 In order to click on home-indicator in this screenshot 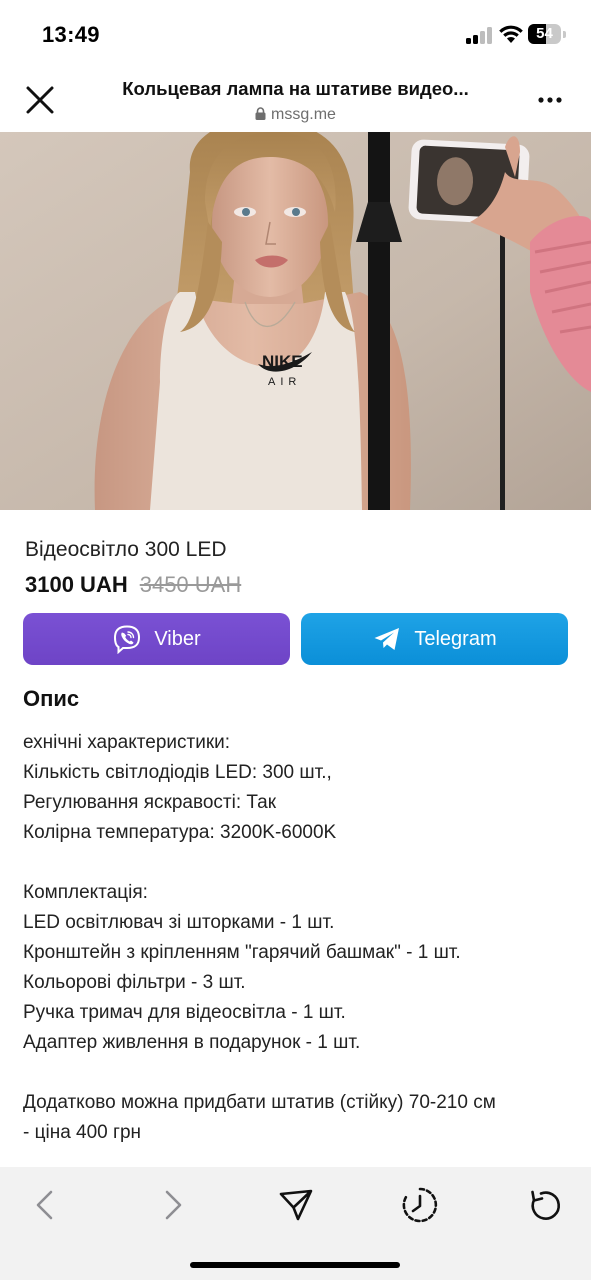, I will do `click(295, 1265)`.